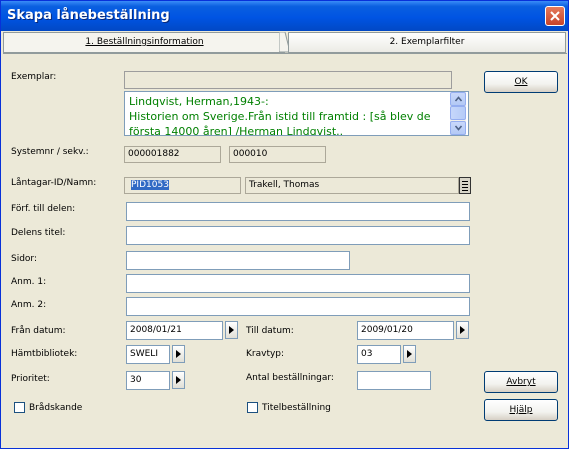 The image size is (569, 449). I want to click on till-datum-input: 2009/01/20, so click(405, 330).